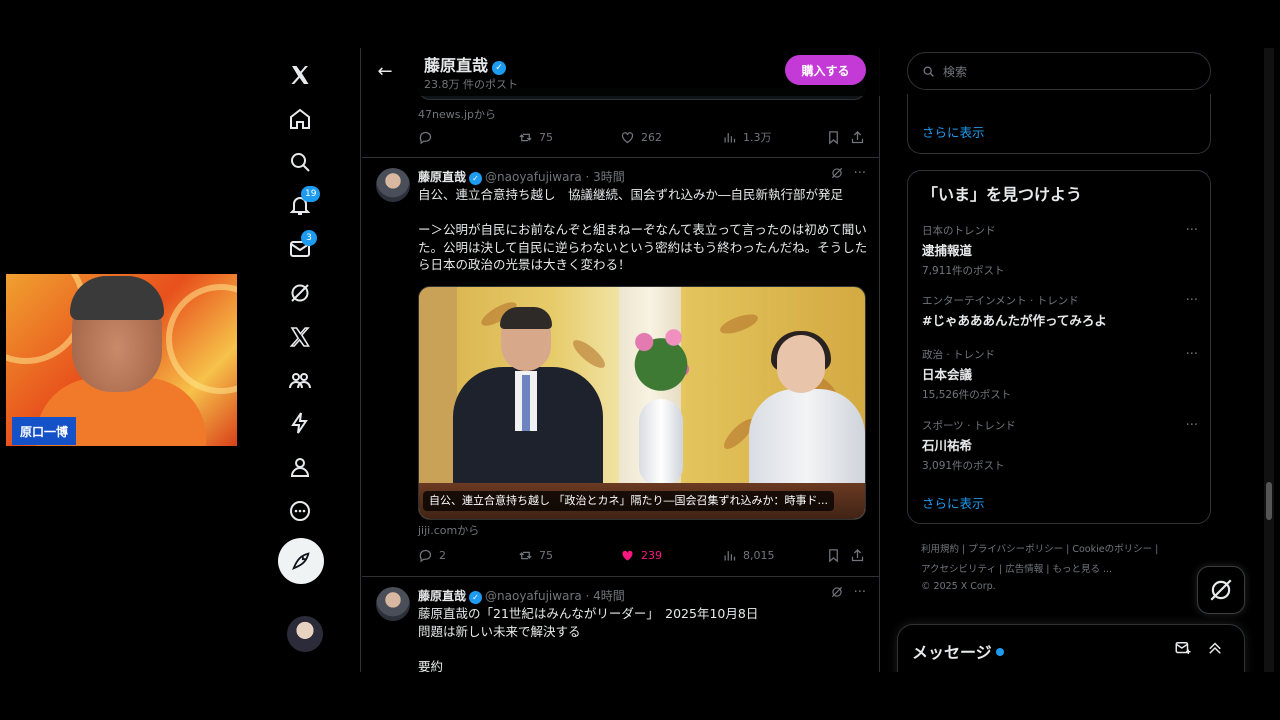 Image resolution: width=1280 pixels, height=720 pixels. I want to click on post-count: 23.8万 件のポスト, so click(471, 84).